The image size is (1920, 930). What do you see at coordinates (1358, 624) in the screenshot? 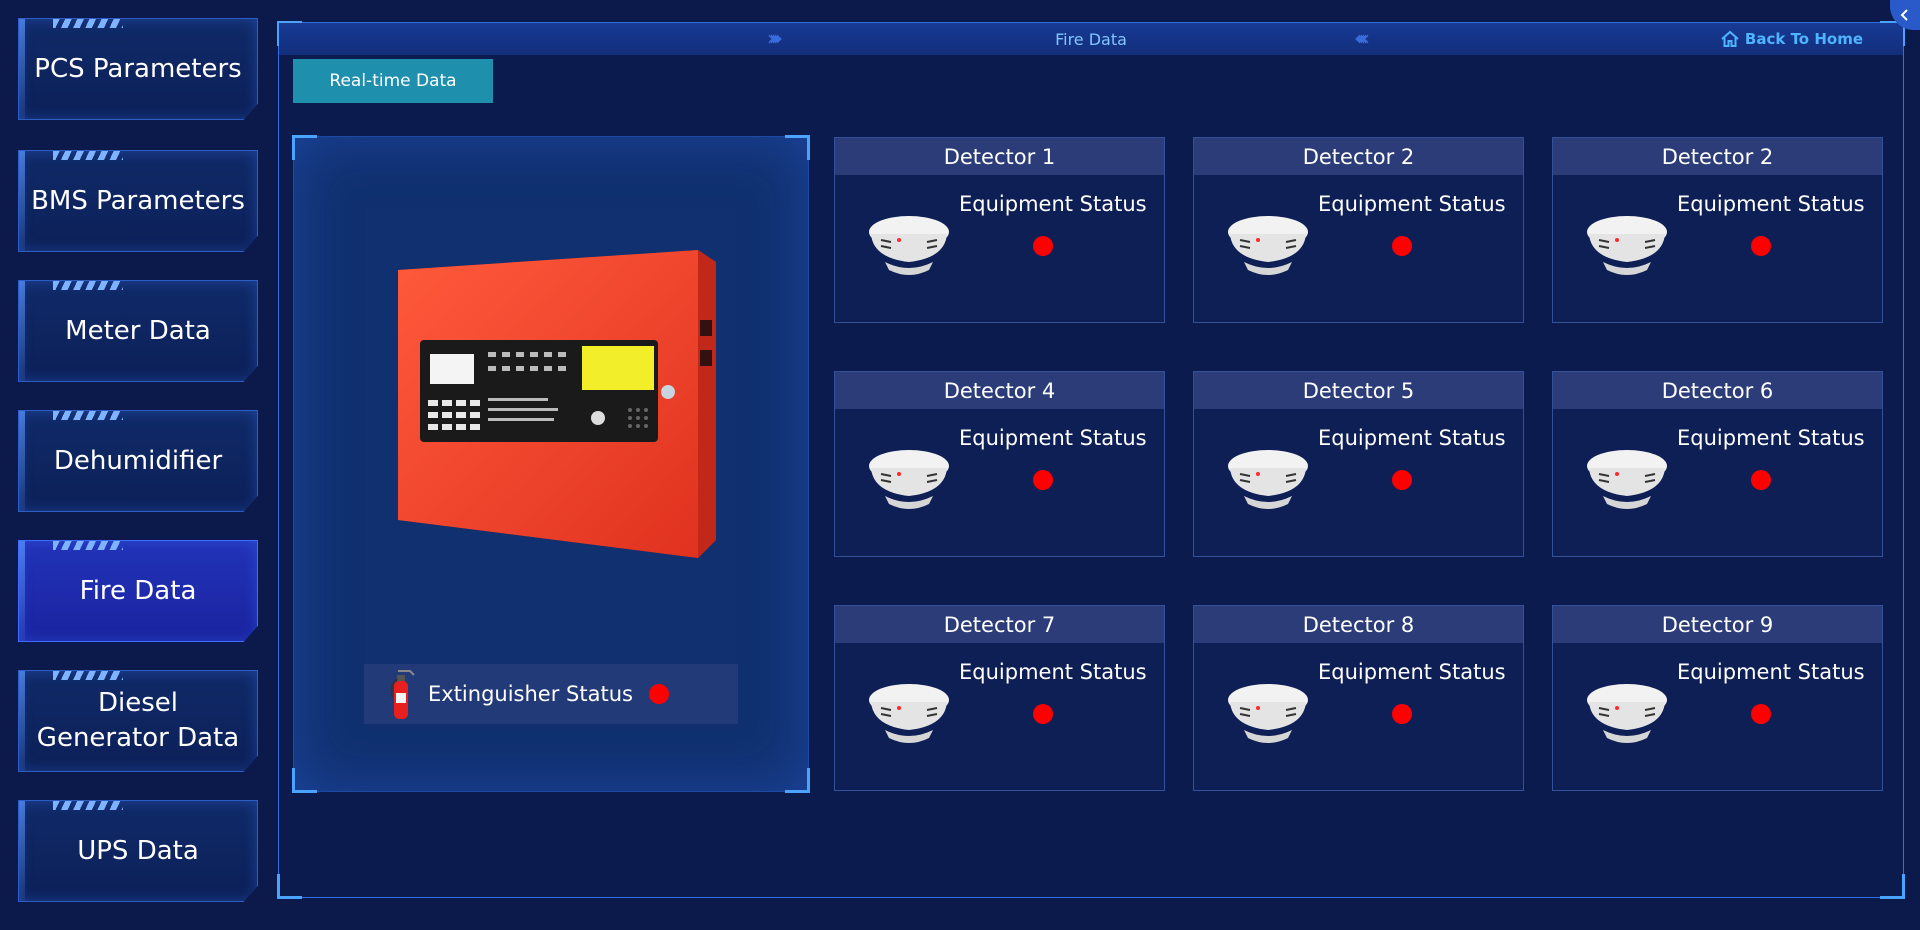
I see `detector-title: Detector 8` at bounding box center [1358, 624].